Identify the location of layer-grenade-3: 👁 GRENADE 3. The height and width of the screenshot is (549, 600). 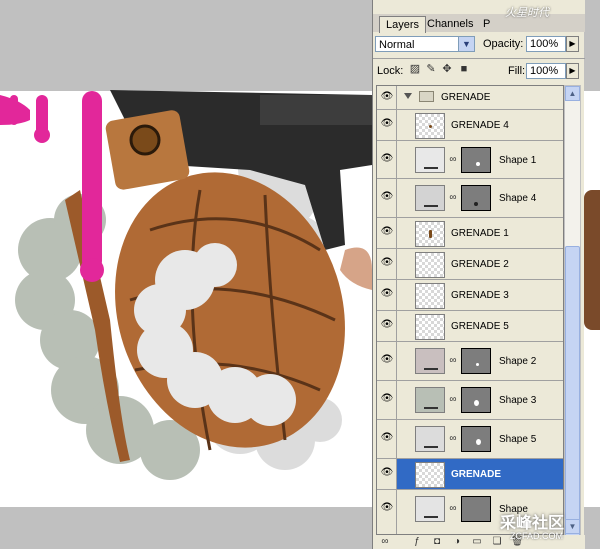
(470, 295).